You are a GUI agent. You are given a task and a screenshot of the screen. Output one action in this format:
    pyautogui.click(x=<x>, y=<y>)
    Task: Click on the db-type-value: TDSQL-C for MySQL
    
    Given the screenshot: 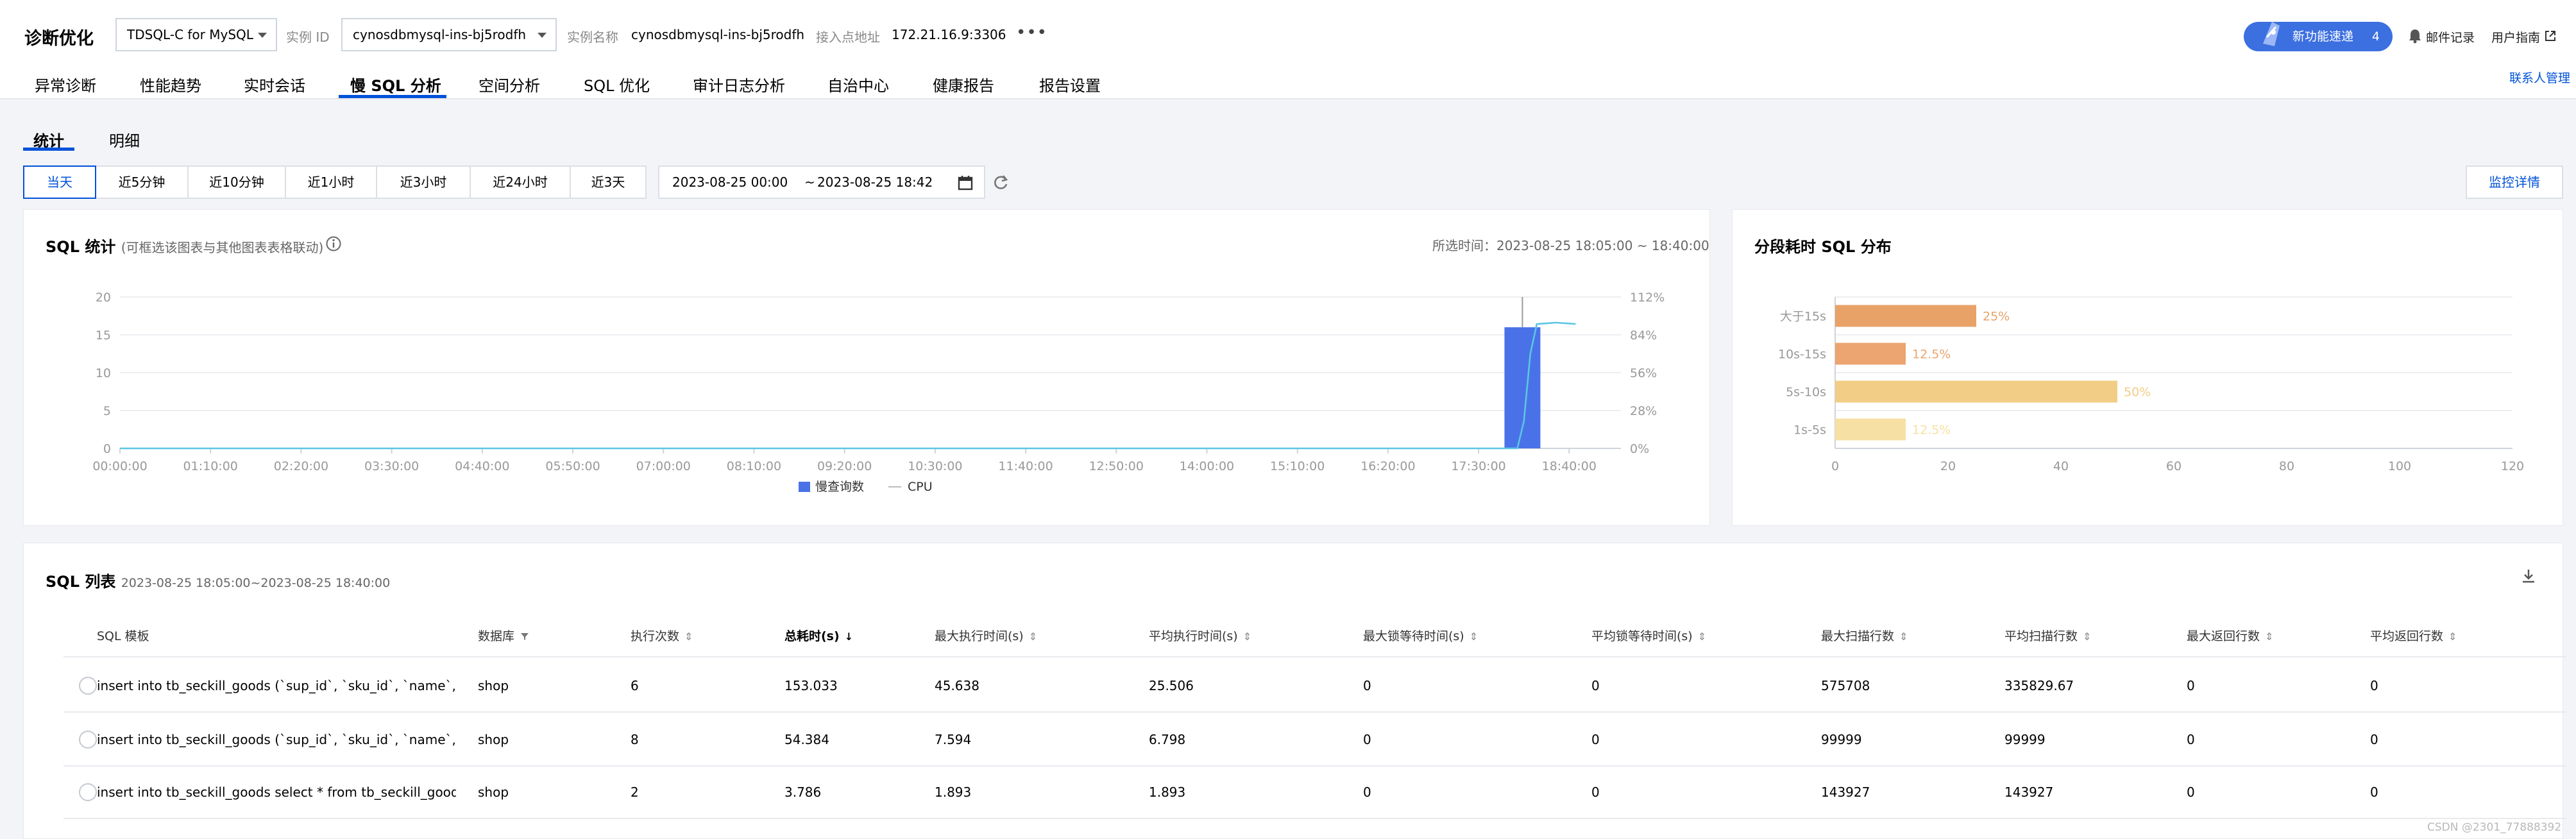 What is the action you would take?
    pyautogui.click(x=190, y=34)
    